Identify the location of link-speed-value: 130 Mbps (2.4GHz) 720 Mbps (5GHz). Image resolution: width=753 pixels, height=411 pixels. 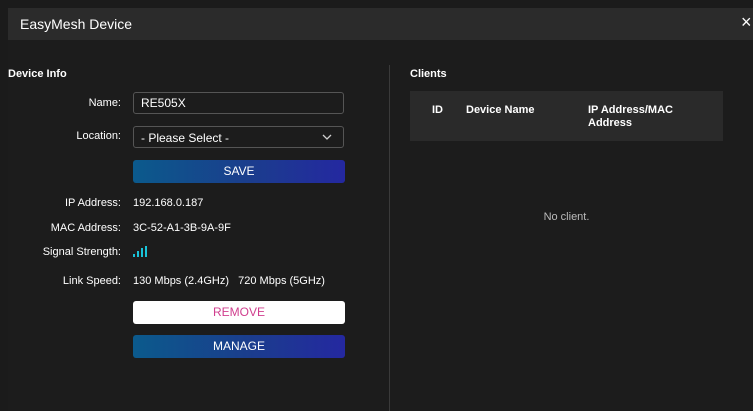
(229, 281).